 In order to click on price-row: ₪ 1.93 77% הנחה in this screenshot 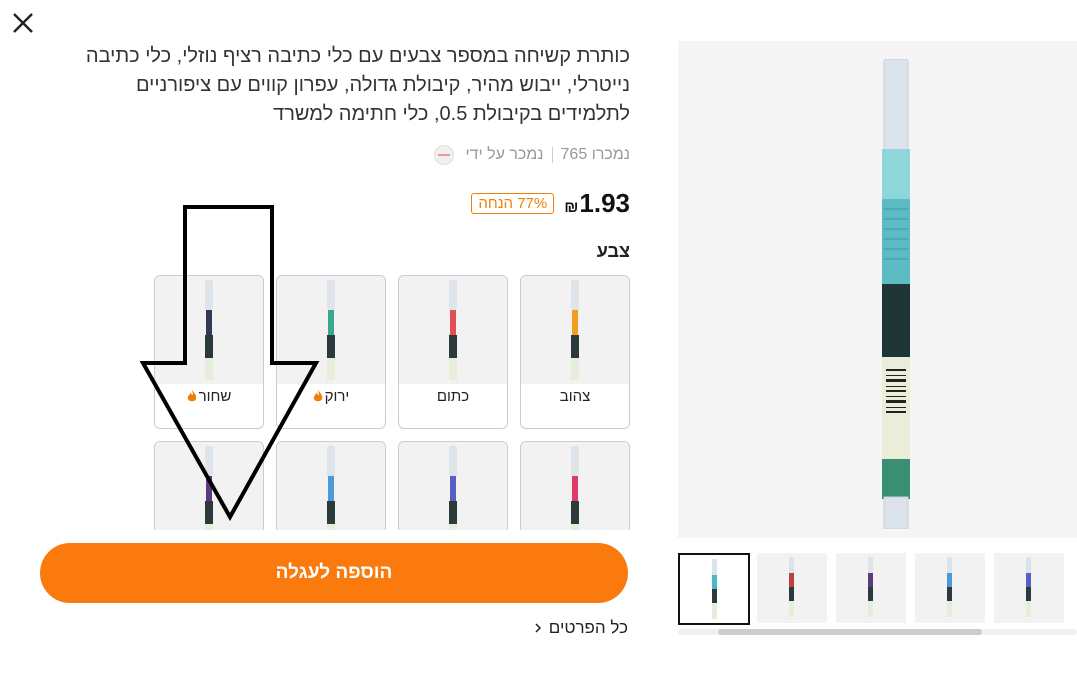, I will do `click(550, 203)`.